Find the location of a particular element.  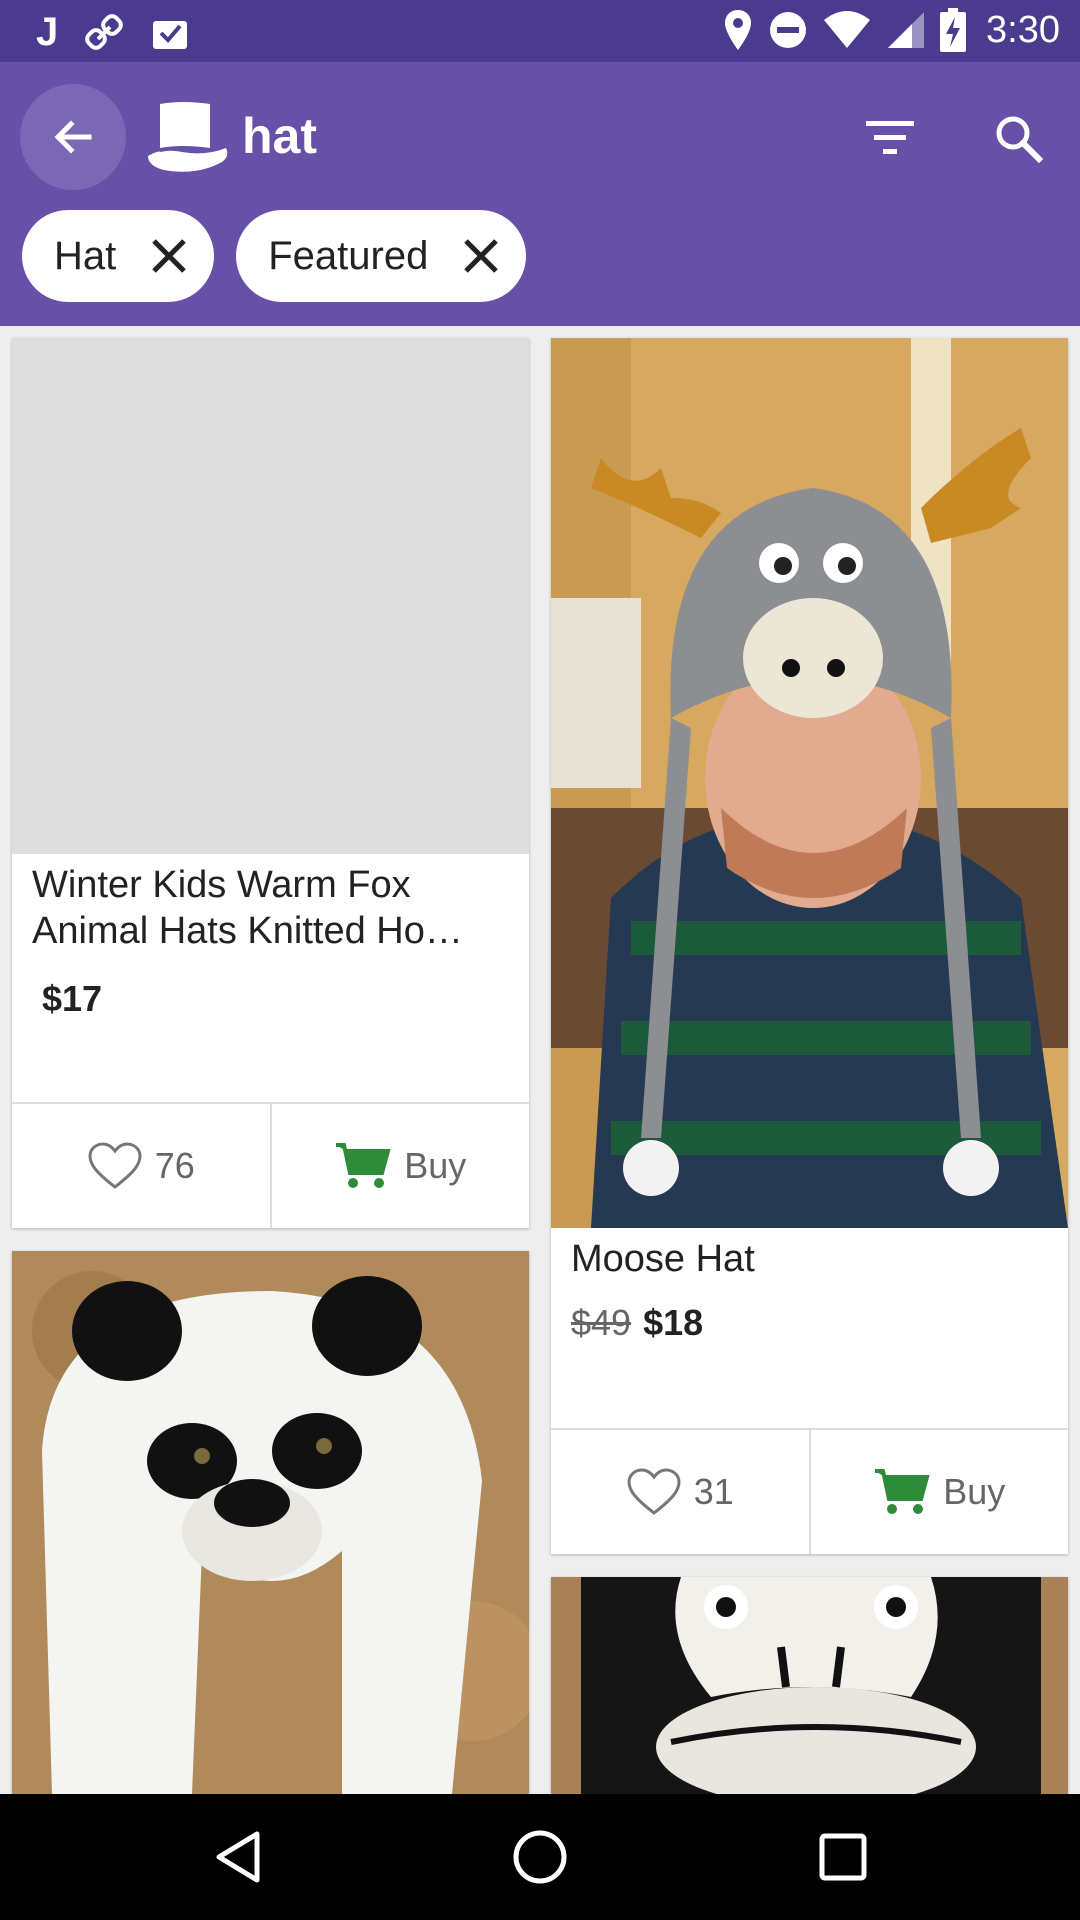

navigation-bar is located at coordinates (540, 1857).